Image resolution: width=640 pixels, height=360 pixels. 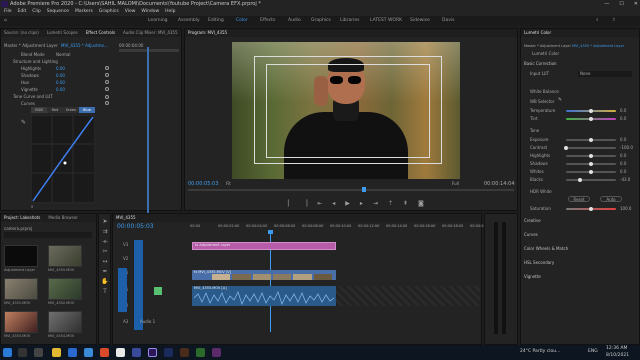 I want to click on ec-playhead, so click(x=148, y=137).